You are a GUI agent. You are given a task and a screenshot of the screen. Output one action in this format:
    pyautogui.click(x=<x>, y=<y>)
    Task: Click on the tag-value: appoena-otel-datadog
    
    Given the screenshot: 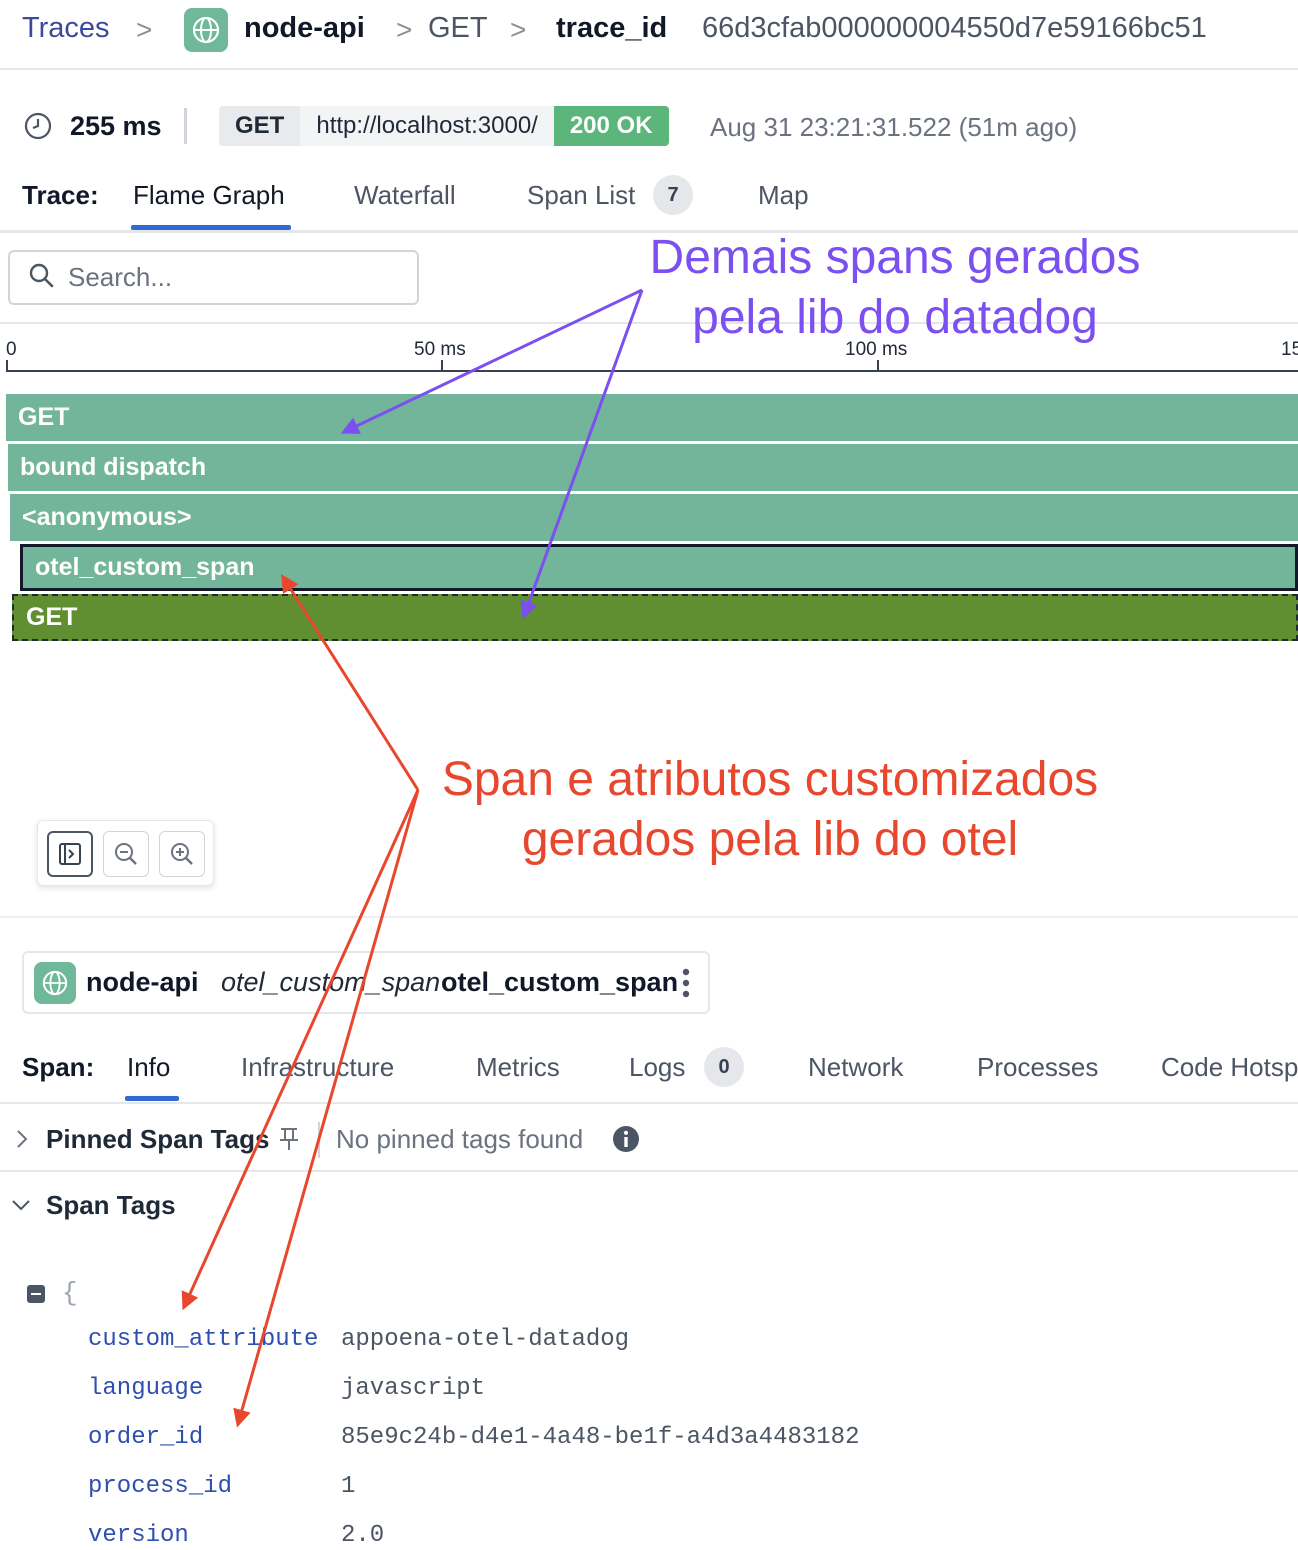 What is the action you would take?
    pyautogui.click(x=485, y=1339)
    